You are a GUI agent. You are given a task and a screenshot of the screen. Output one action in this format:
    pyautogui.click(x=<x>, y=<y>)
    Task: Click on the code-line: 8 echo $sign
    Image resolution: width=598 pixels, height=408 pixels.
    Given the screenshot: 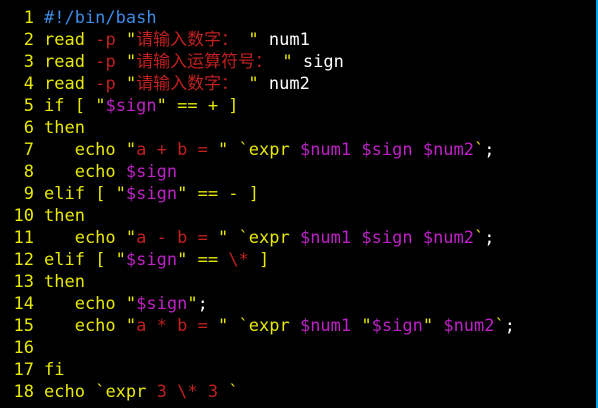 What is the action you would take?
    pyautogui.click(x=298, y=172)
    